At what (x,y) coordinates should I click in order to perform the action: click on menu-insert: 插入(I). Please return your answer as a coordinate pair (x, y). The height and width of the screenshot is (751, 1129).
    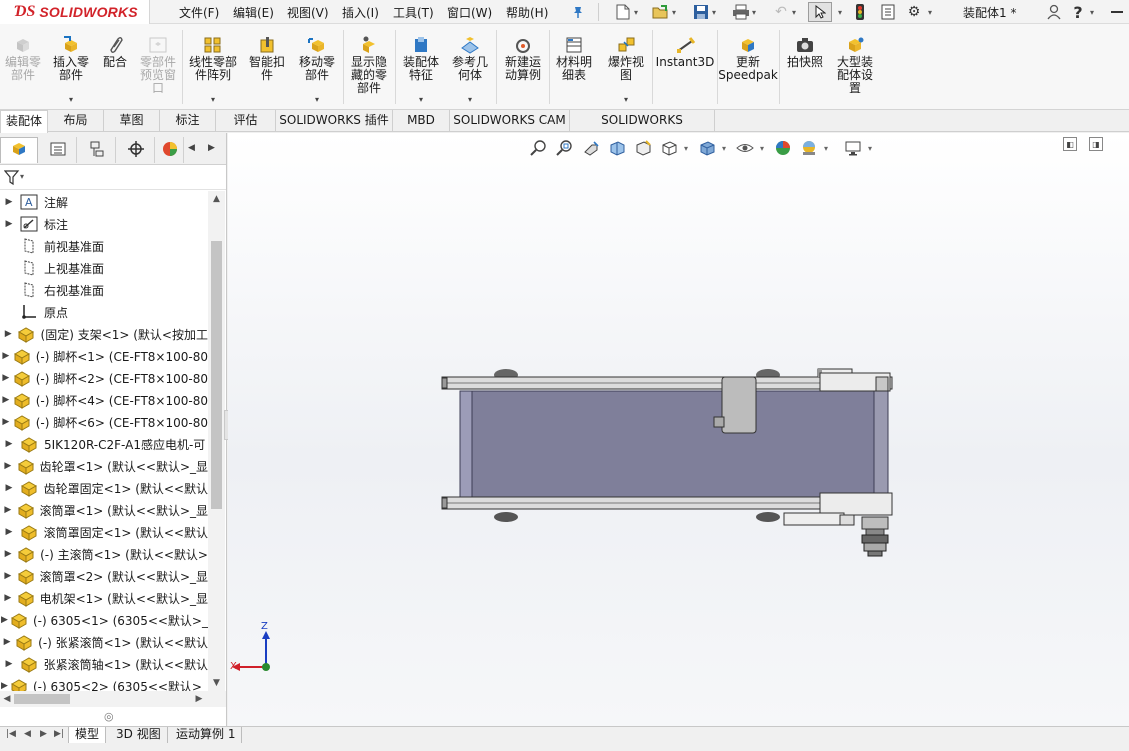
    Looking at the image, I should click on (360, 12).